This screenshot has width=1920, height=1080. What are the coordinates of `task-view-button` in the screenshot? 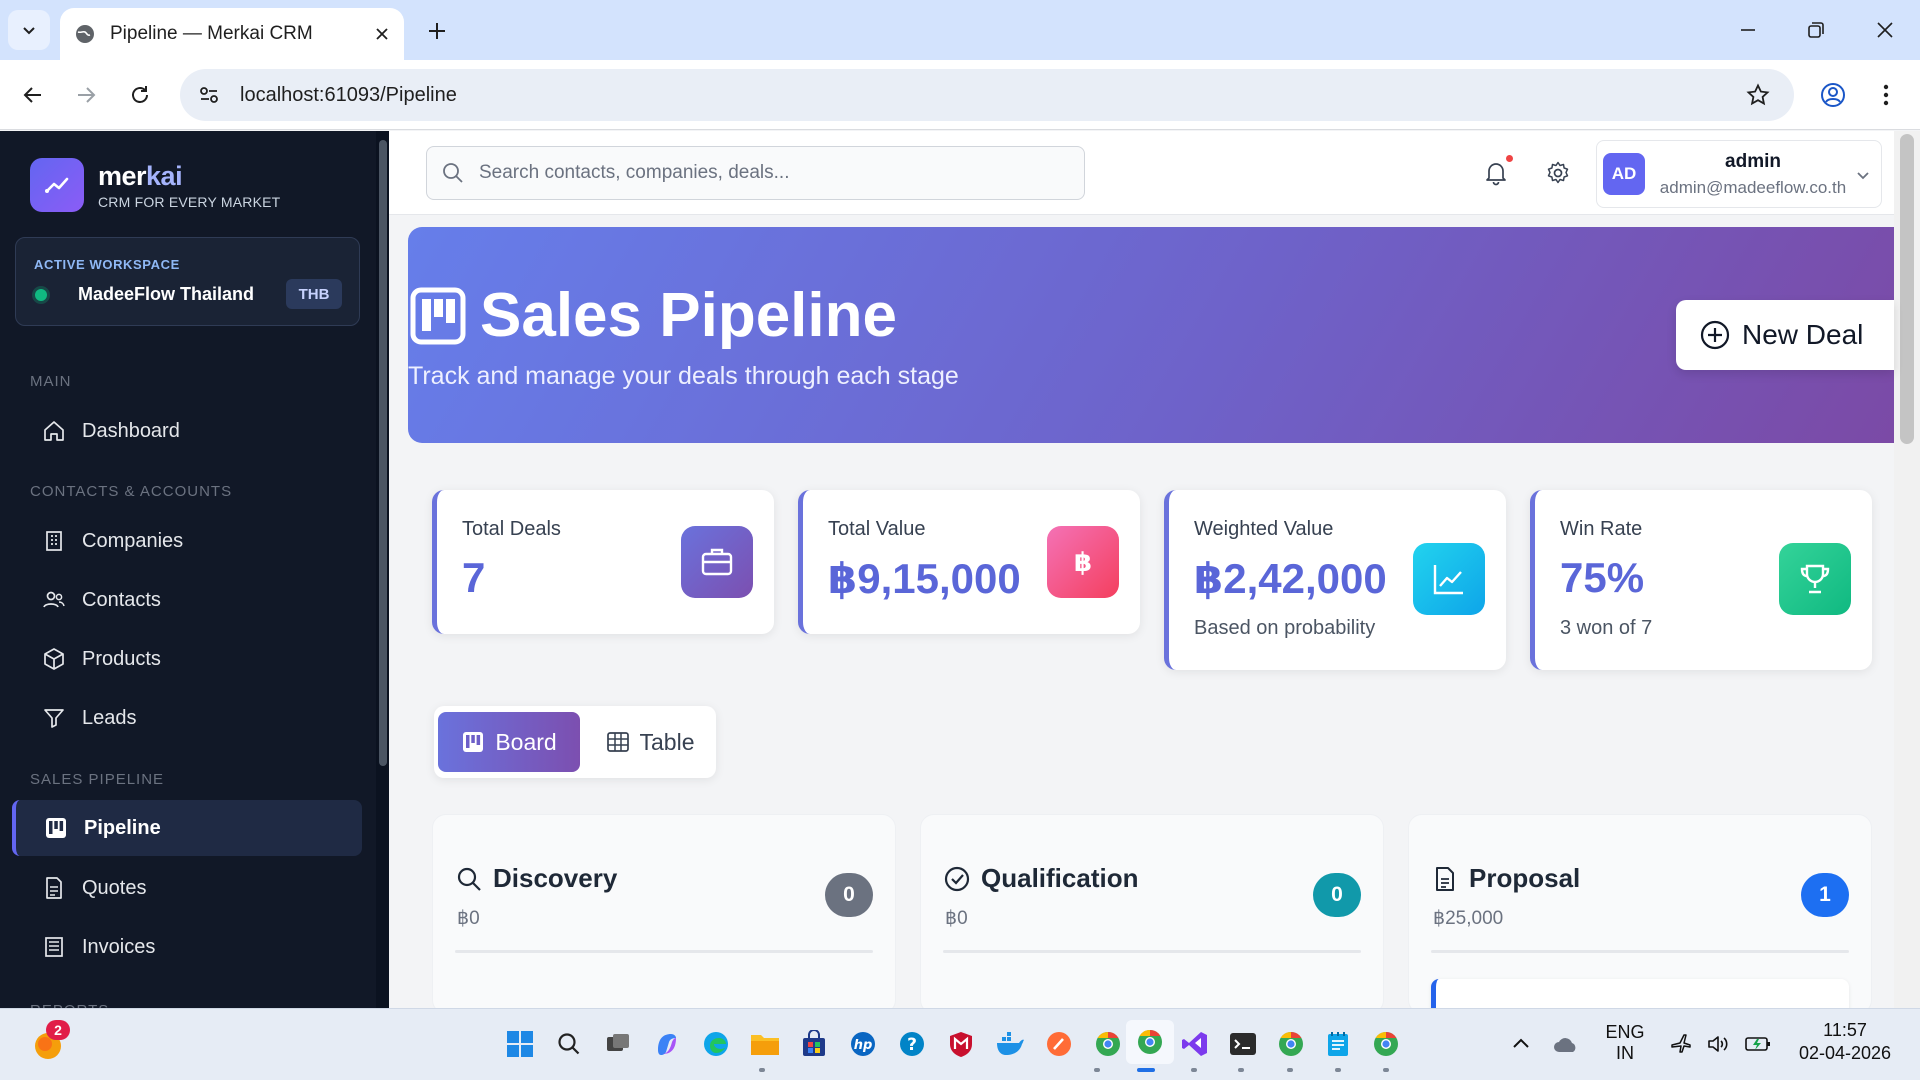 It's located at (618, 1044).